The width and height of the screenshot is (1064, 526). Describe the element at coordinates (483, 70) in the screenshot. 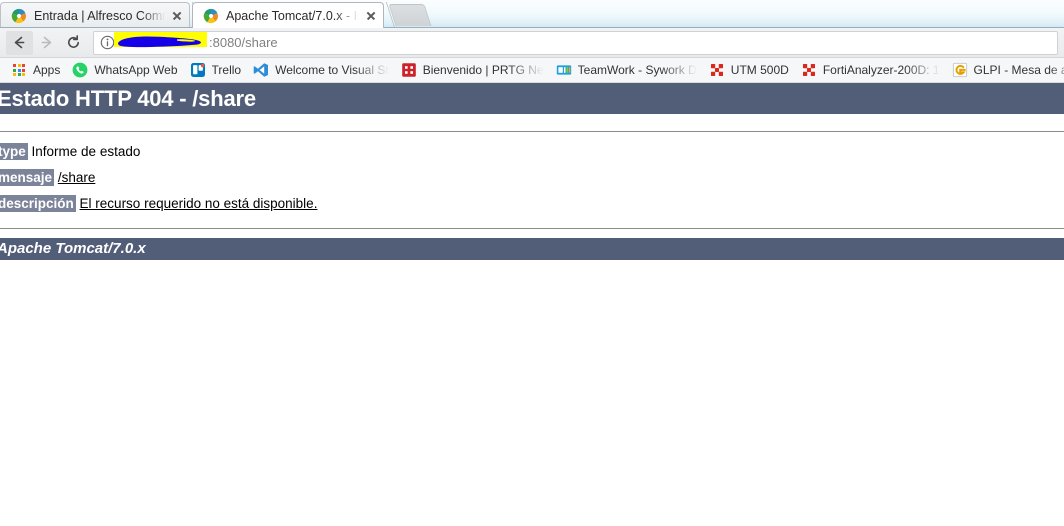

I see `bookmark-label: Bienvenido | PRTG Ne` at that location.